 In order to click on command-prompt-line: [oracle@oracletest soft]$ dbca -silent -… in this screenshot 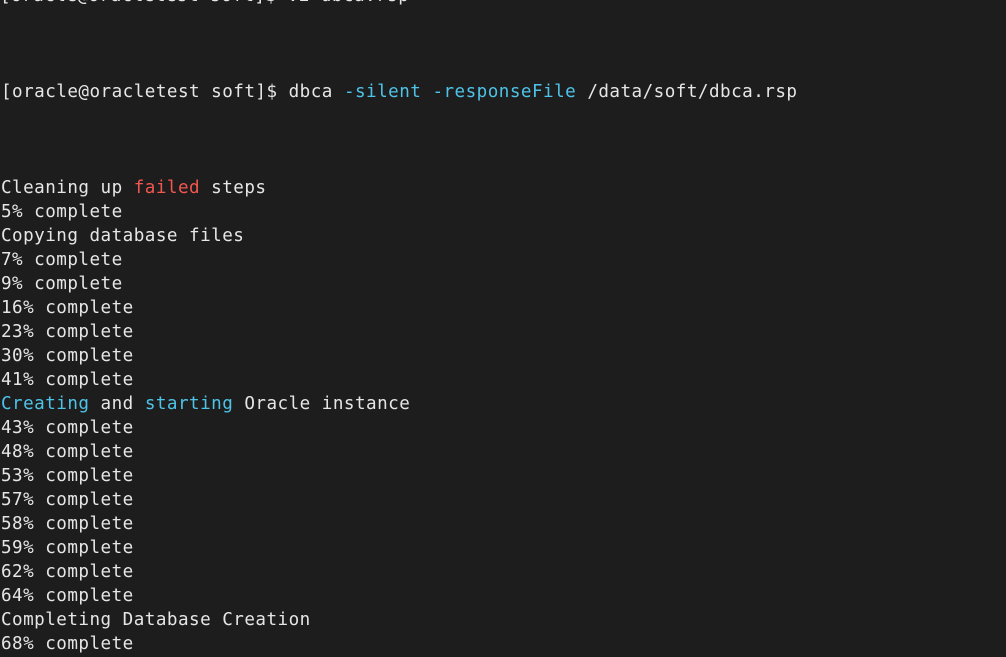, I will do `click(503, 92)`.